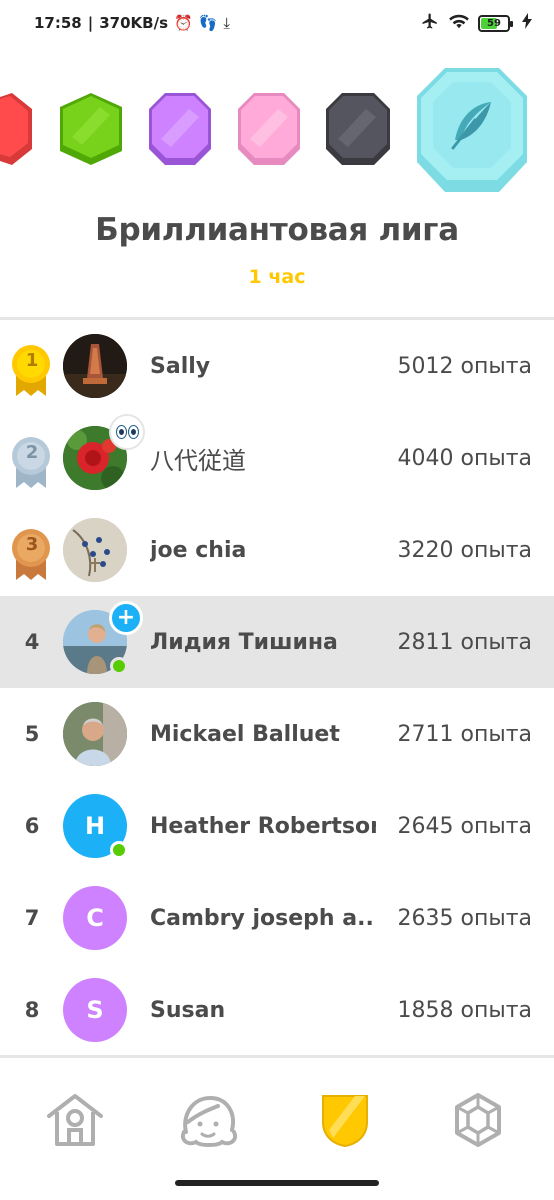 Image resolution: width=554 pixels, height=1200 pixels. What do you see at coordinates (430, 23) in the screenshot?
I see `airplane-icon` at bounding box center [430, 23].